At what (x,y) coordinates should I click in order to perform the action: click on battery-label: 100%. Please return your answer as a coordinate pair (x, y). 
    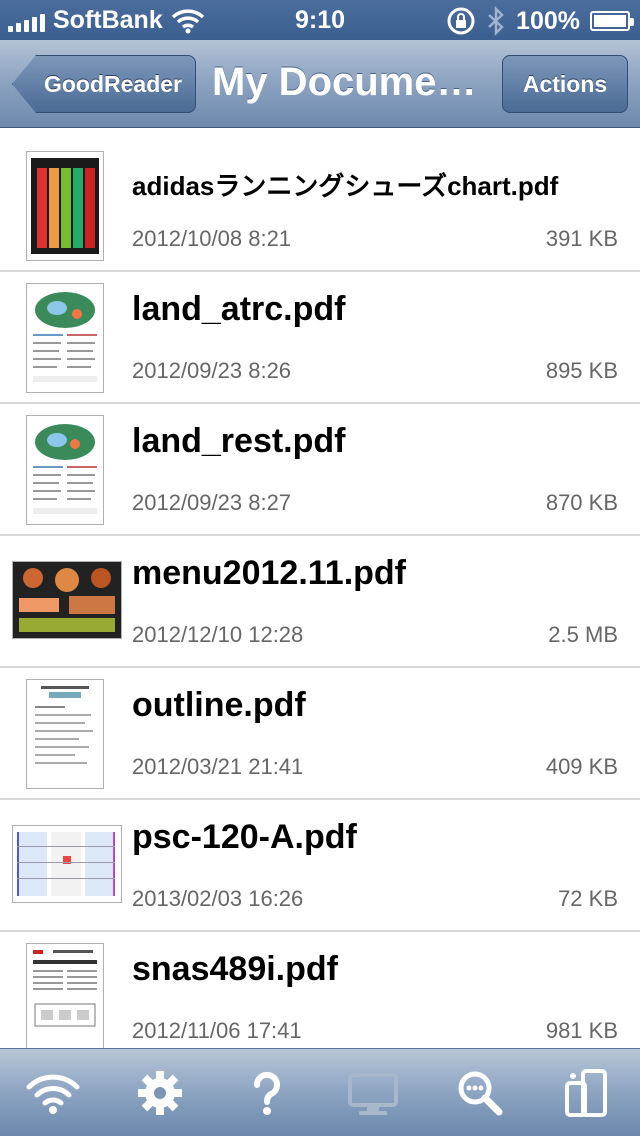
    Looking at the image, I should click on (548, 20).